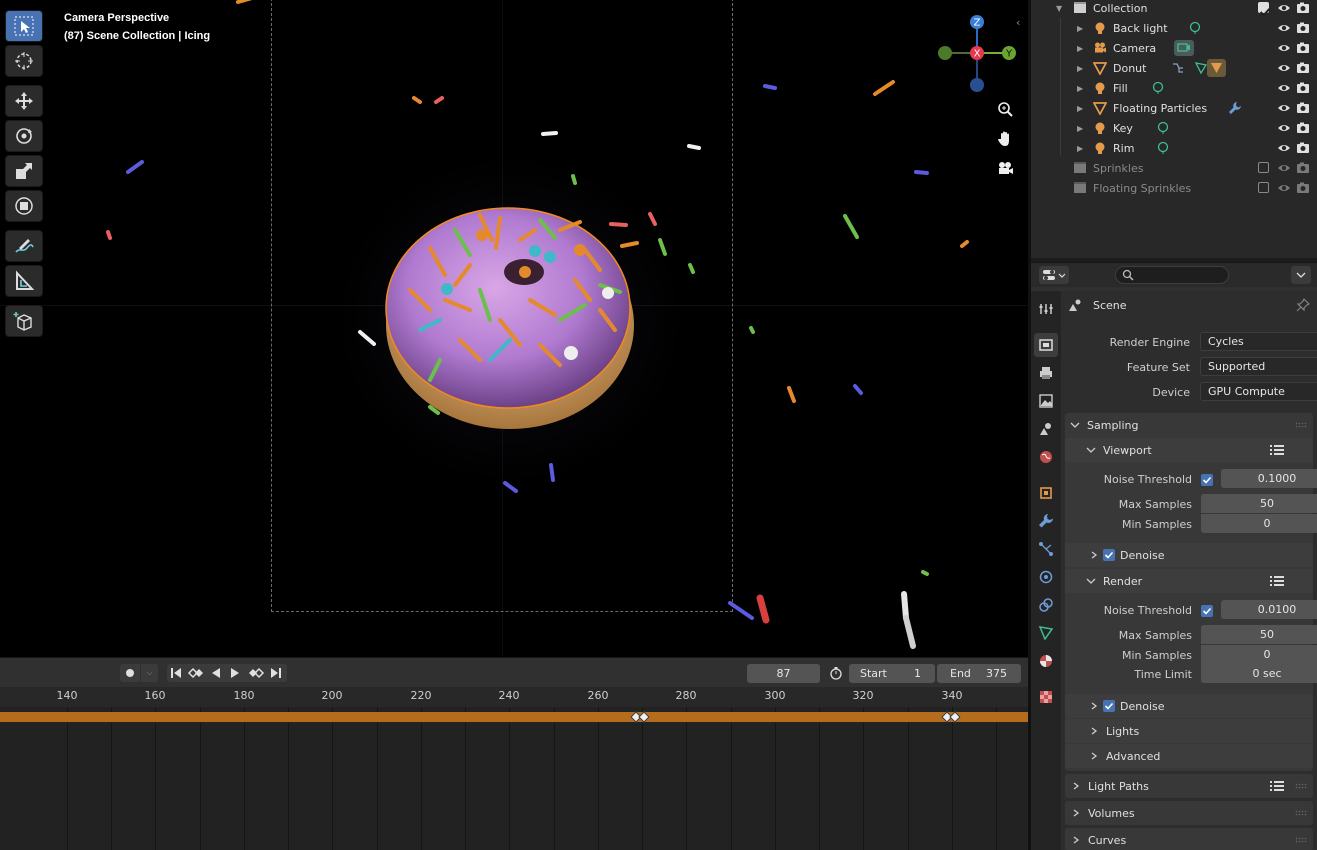 Image resolution: width=1317 pixels, height=850 pixels. I want to click on outliner-collection: ▼ Collection, so click(1174, 9).